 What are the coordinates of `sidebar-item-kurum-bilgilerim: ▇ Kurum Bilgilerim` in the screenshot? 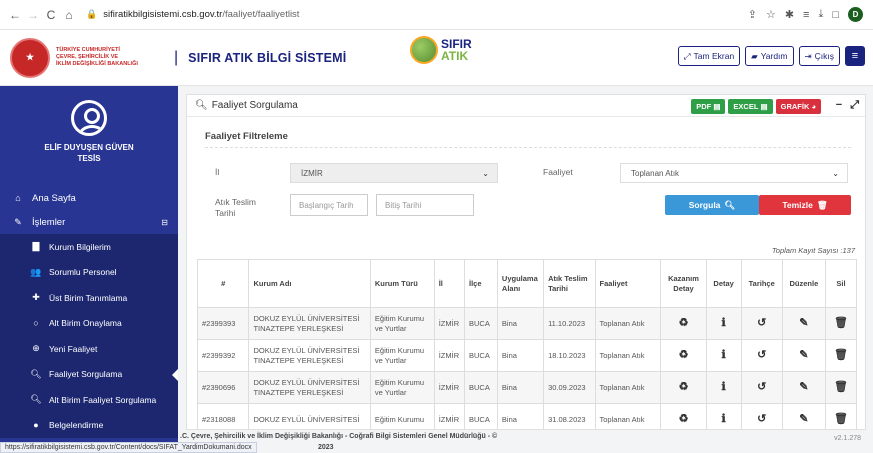 It's located at (89, 247).